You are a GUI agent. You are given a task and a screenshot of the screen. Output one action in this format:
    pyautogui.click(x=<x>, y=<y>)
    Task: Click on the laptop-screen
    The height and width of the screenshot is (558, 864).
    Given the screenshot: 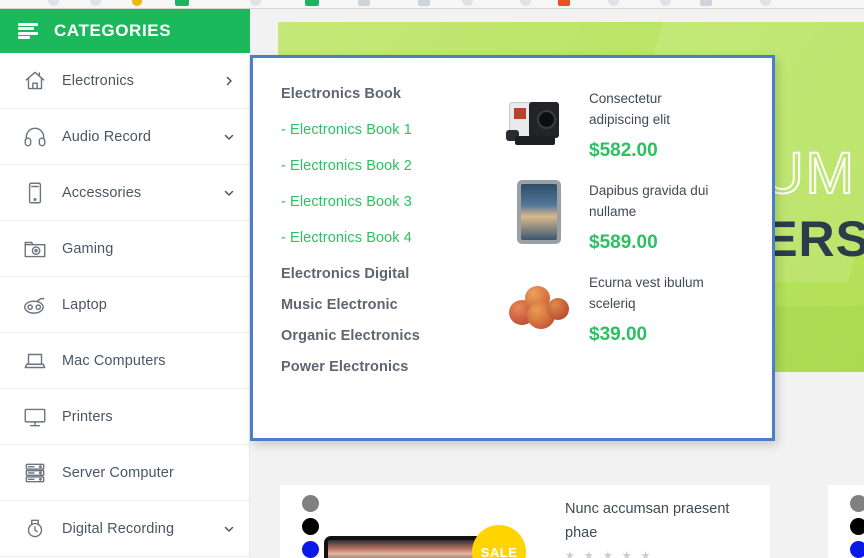 What is the action you would take?
    pyautogui.click(x=410, y=549)
    